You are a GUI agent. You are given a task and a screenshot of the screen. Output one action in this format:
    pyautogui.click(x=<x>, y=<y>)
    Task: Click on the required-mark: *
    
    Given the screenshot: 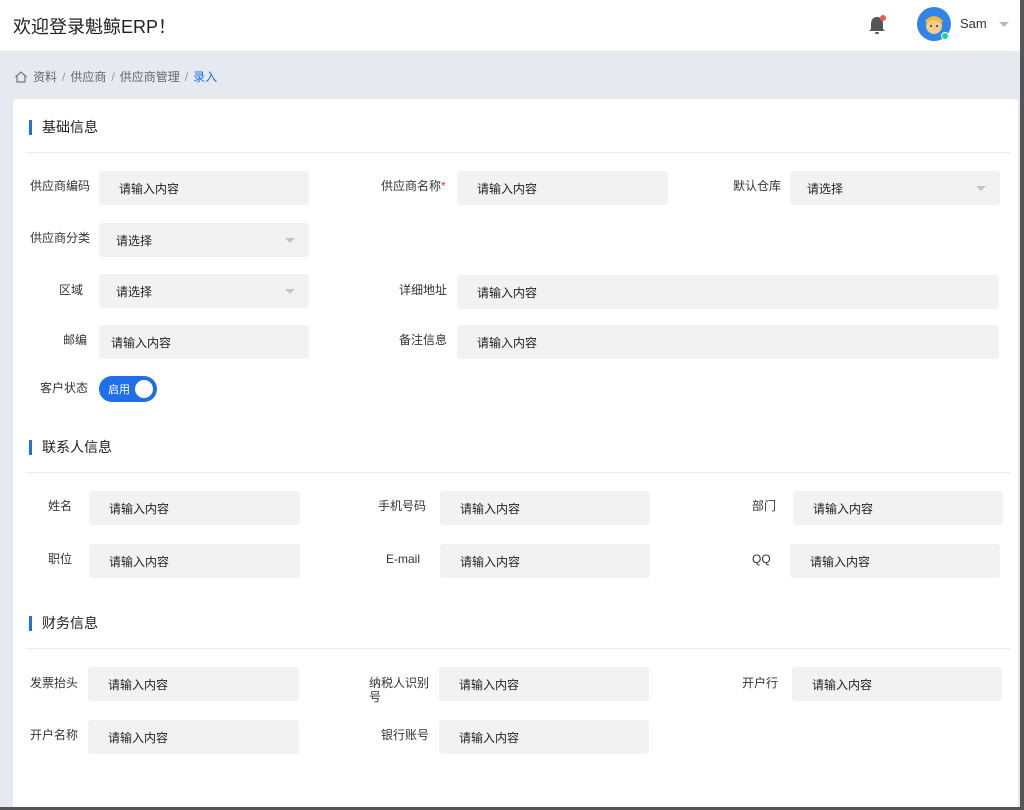 What is the action you would take?
    pyautogui.click(x=443, y=186)
    